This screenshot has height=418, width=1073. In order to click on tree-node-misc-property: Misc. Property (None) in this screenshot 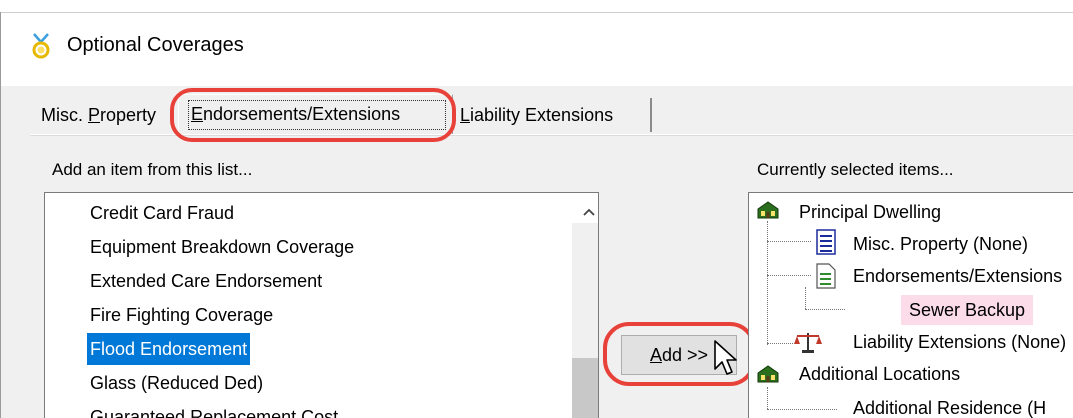, I will do `click(940, 244)`.